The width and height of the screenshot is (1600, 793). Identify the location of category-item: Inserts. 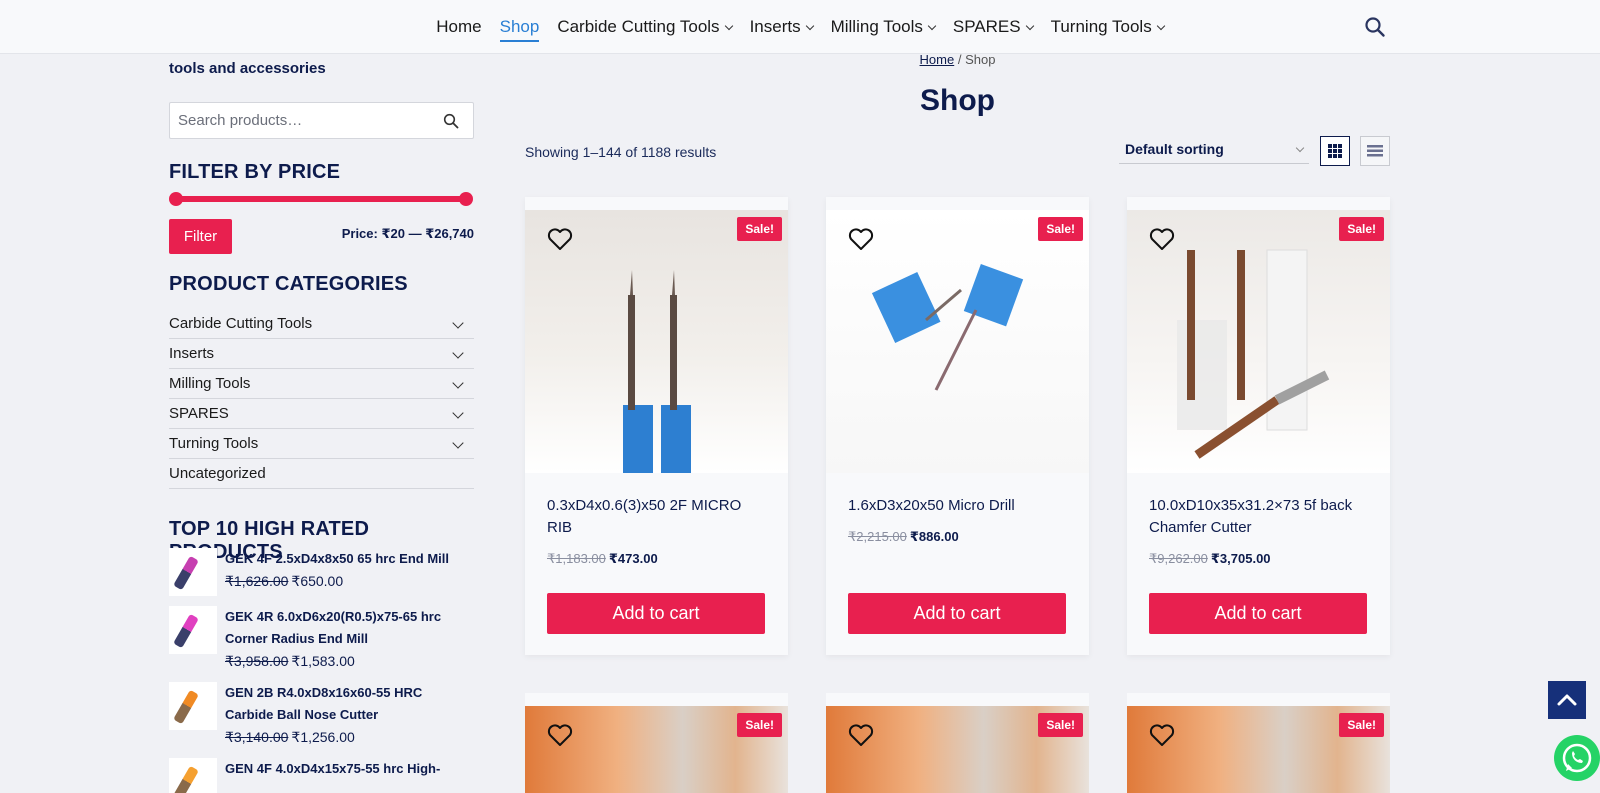
(321, 354).